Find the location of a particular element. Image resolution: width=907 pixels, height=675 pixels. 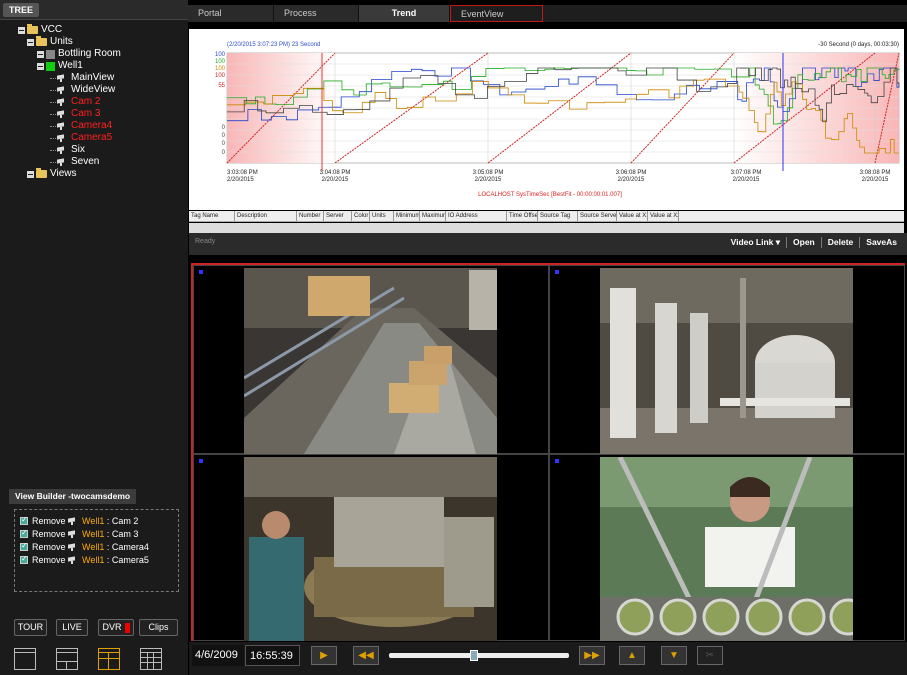

rewind-button: ◀◀ is located at coordinates (366, 655).